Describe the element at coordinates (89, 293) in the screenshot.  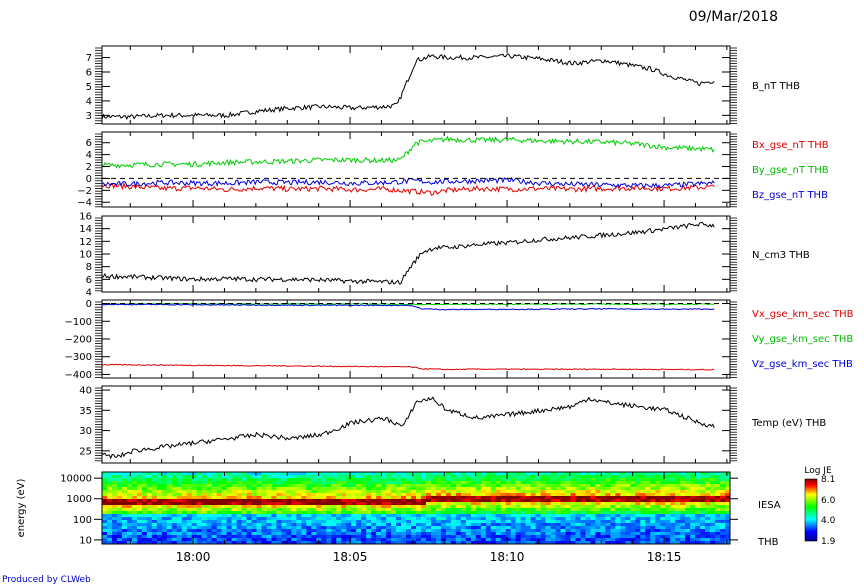
I see `y-tick-label: 4` at that location.